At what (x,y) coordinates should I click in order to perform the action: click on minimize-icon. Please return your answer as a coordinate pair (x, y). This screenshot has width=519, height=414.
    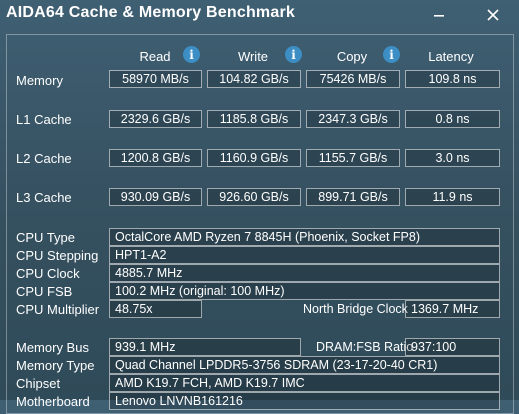
    Looking at the image, I should click on (439, 16).